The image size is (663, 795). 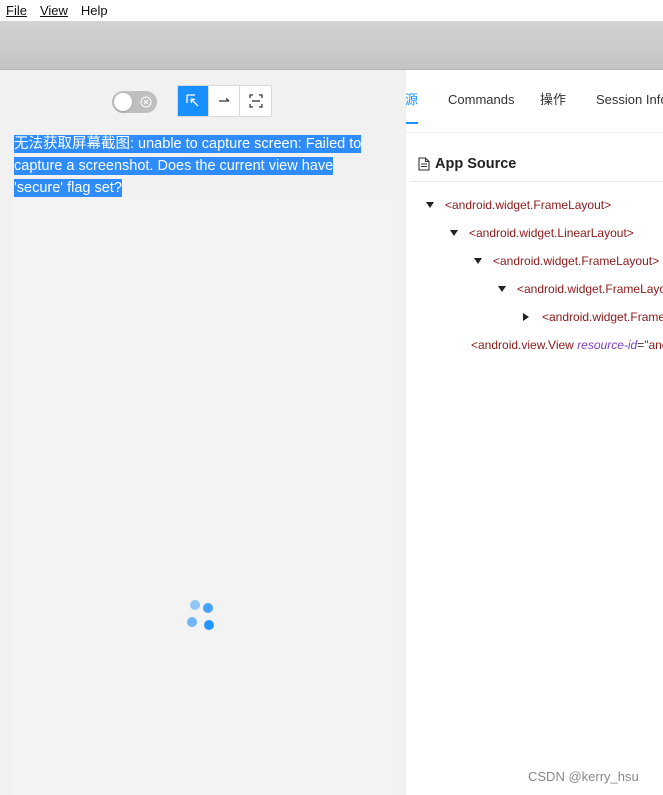 I want to click on menubar: File View Help, so click(x=331, y=10).